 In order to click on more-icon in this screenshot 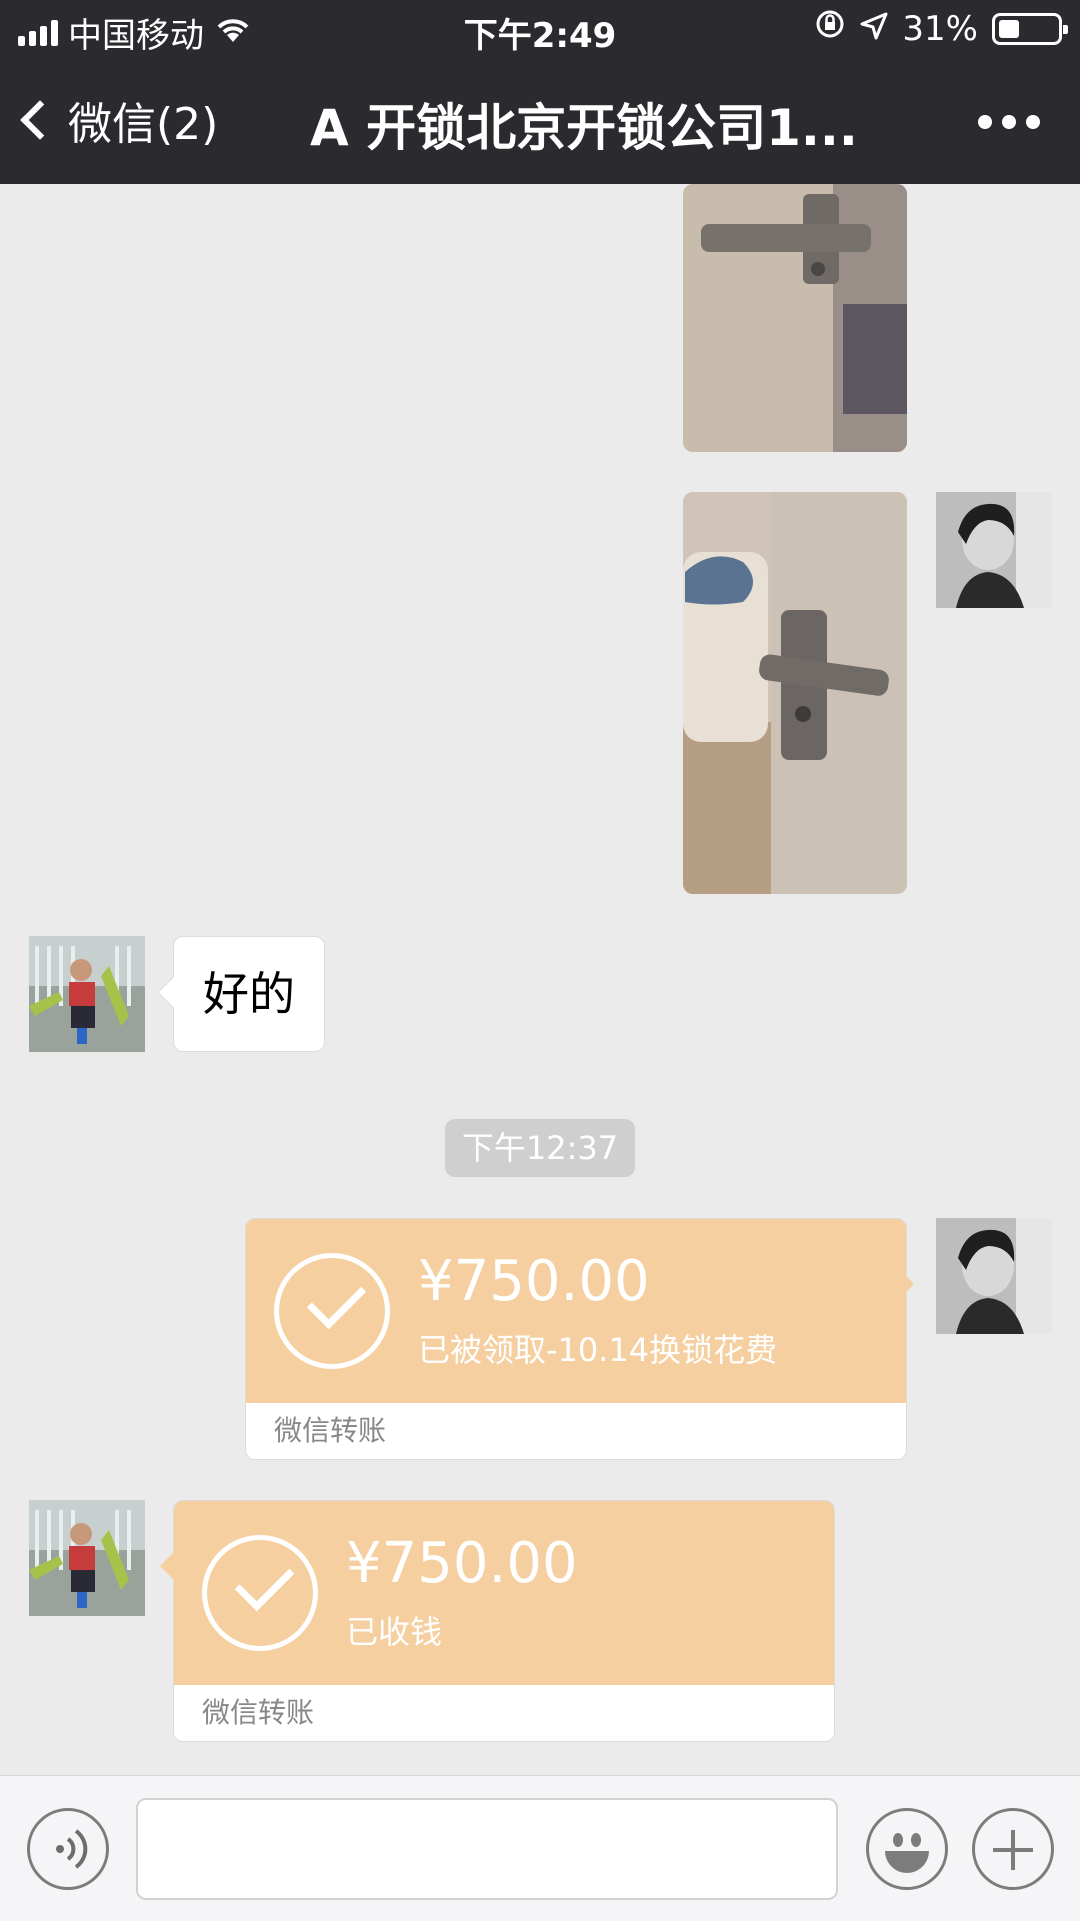, I will do `click(1009, 122)`.